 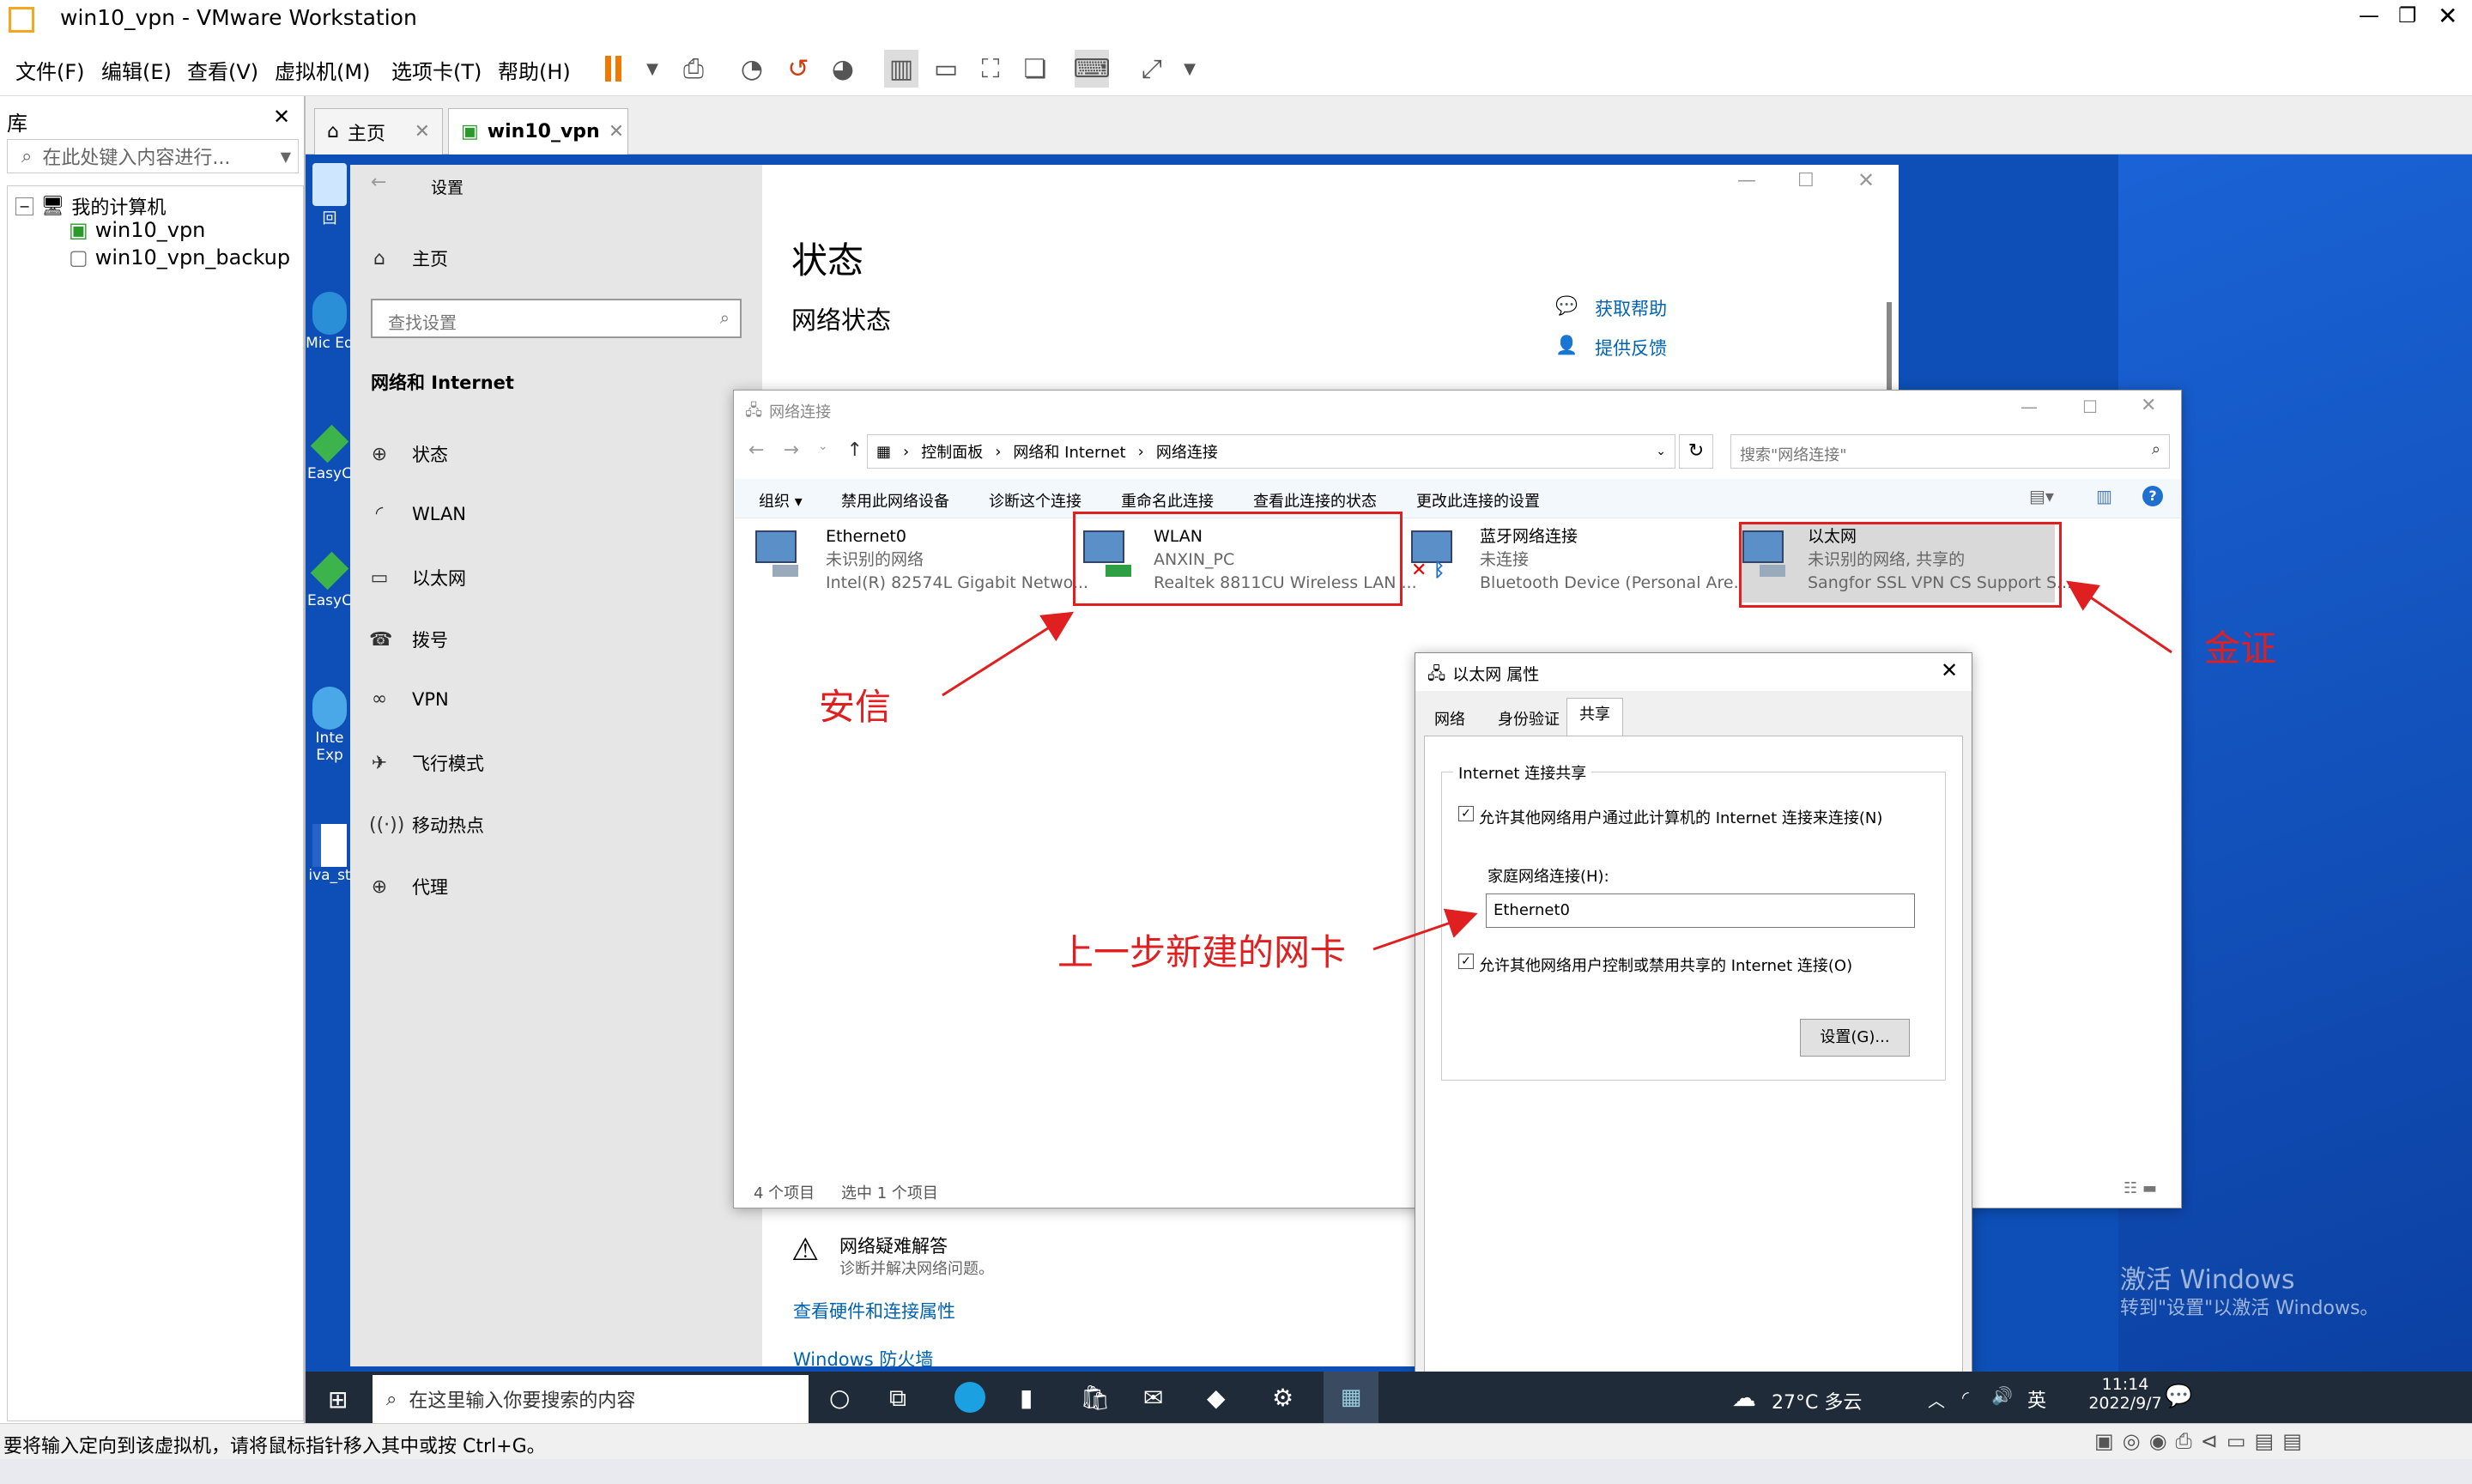 I want to click on annotation-anxin: 安信, so click(x=855, y=707).